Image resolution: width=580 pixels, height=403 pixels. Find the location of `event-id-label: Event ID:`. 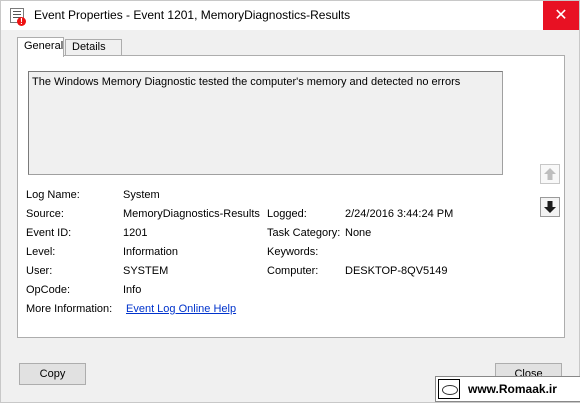

event-id-label: Event ID: is located at coordinates (49, 233).